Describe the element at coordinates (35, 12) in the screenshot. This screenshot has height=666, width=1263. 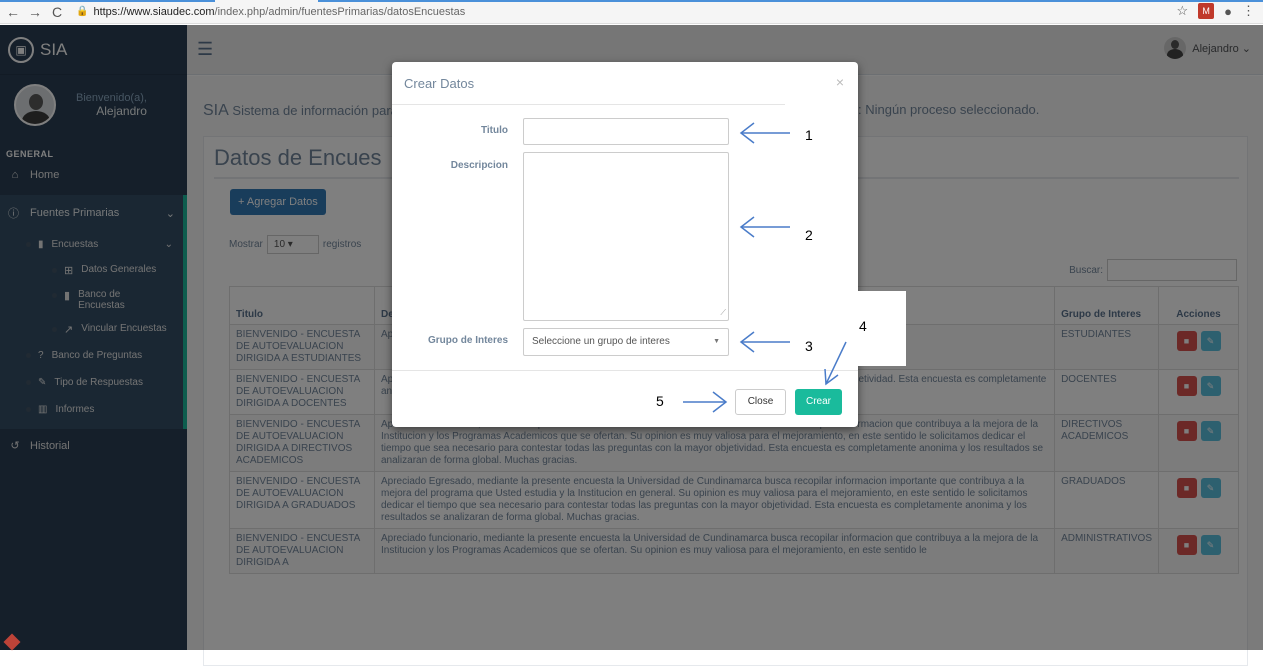
I see `forward-icon: →` at that location.